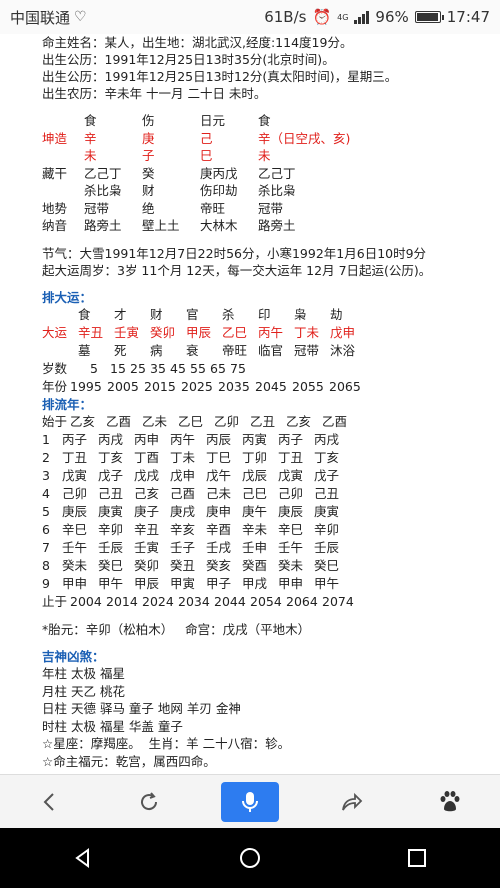 The height and width of the screenshot is (888, 500). Describe the element at coordinates (271, 351) in the screenshot. I see `dayun-row: 墓 死 病 衰 帝旺 临官 冠带 沐浴` at that location.